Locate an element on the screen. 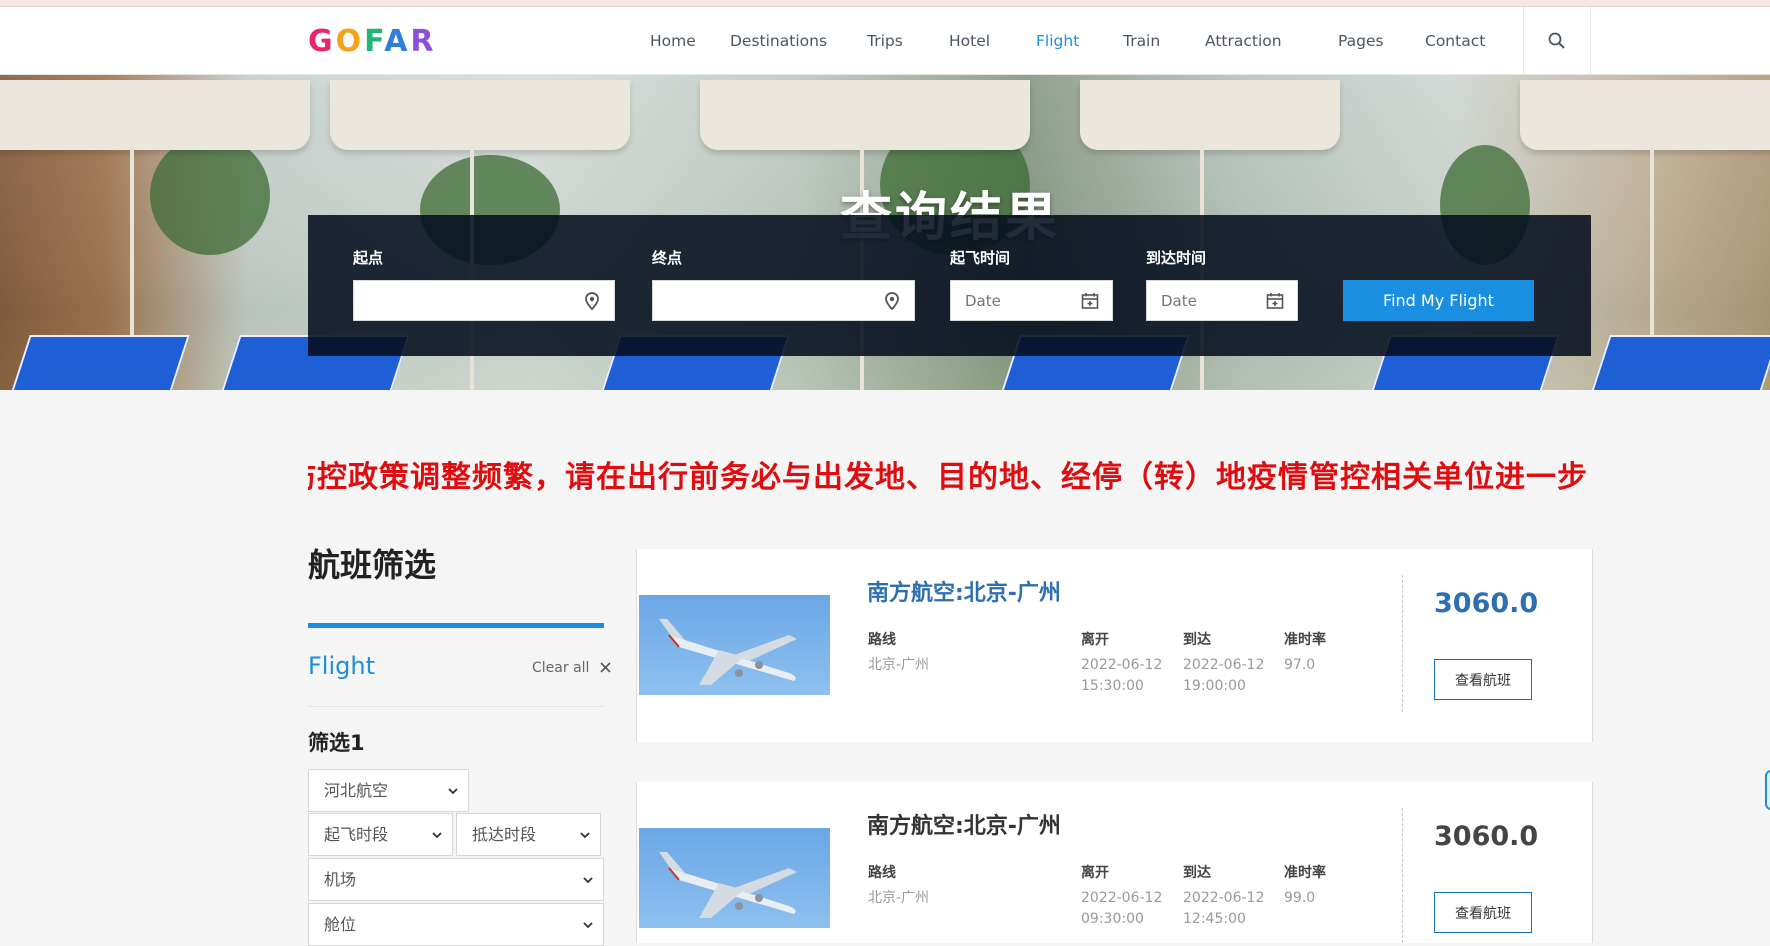 This screenshot has width=1770, height=946. airline-select: 河北航空 is located at coordinates (388, 790).